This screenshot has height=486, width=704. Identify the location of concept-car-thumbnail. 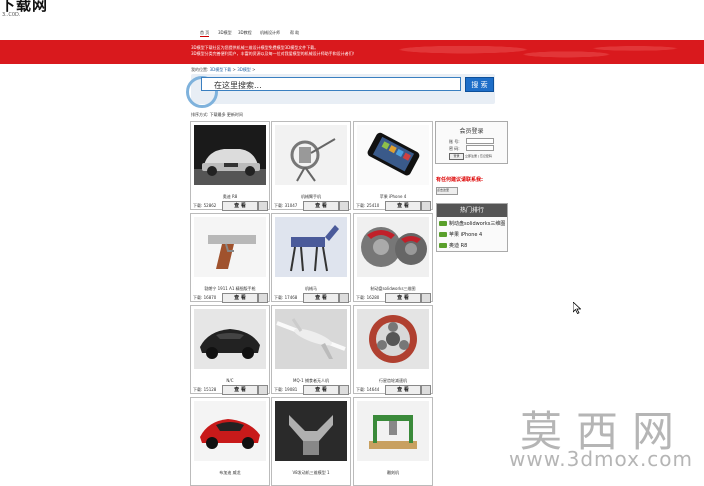
(230, 339).